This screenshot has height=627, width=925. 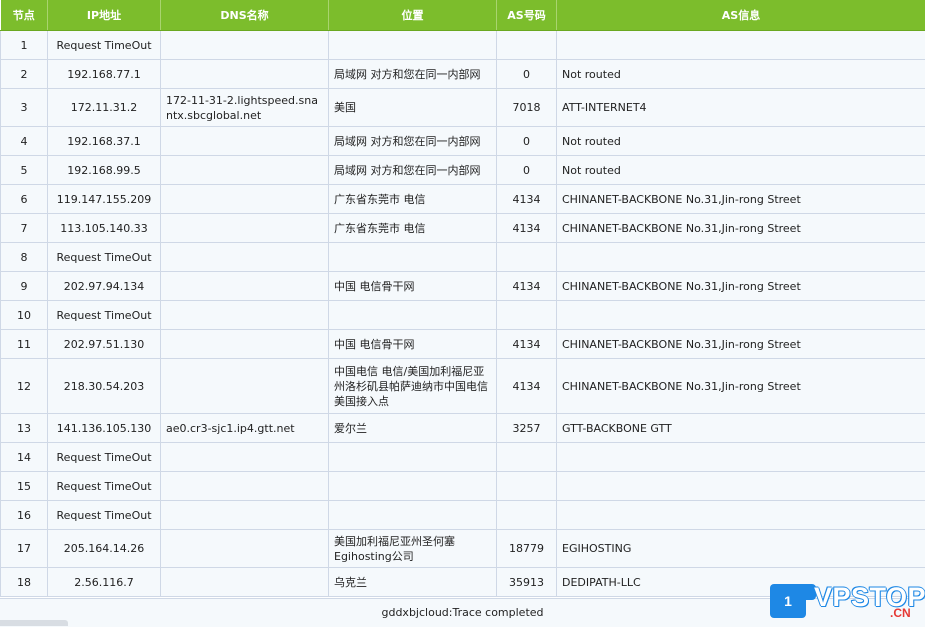 What do you see at coordinates (245, 15) in the screenshot?
I see `header-dns: DNS名称` at bounding box center [245, 15].